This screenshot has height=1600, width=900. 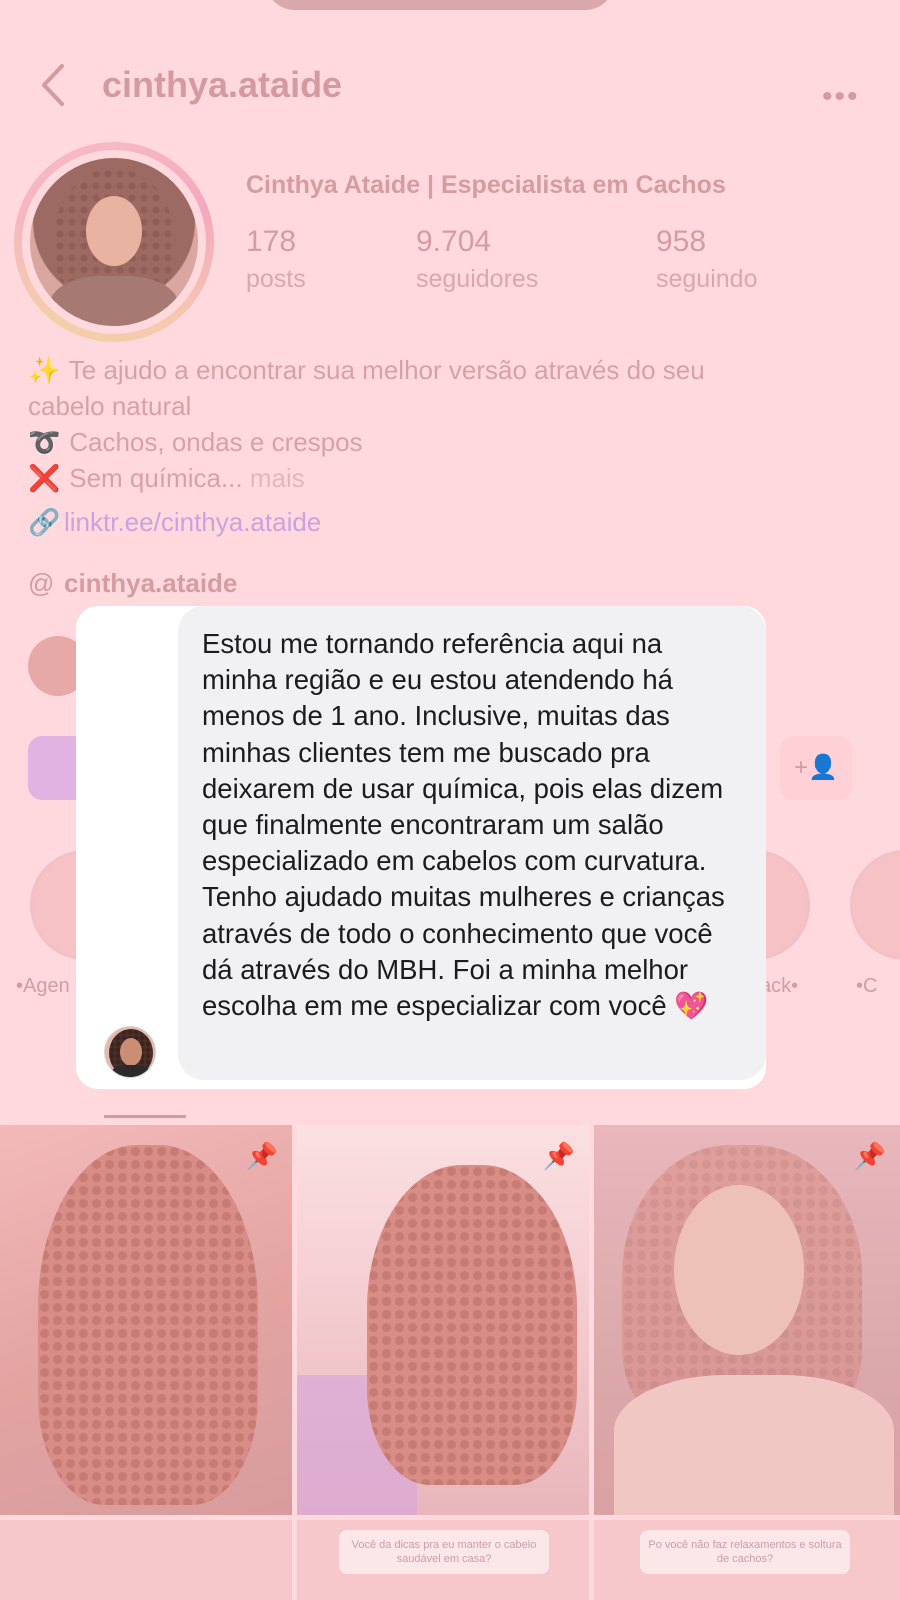 What do you see at coordinates (438, 442) in the screenshot?
I see `bio-line-3: ➰ Cachos, ondas e crespos` at bounding box center [438, 442].